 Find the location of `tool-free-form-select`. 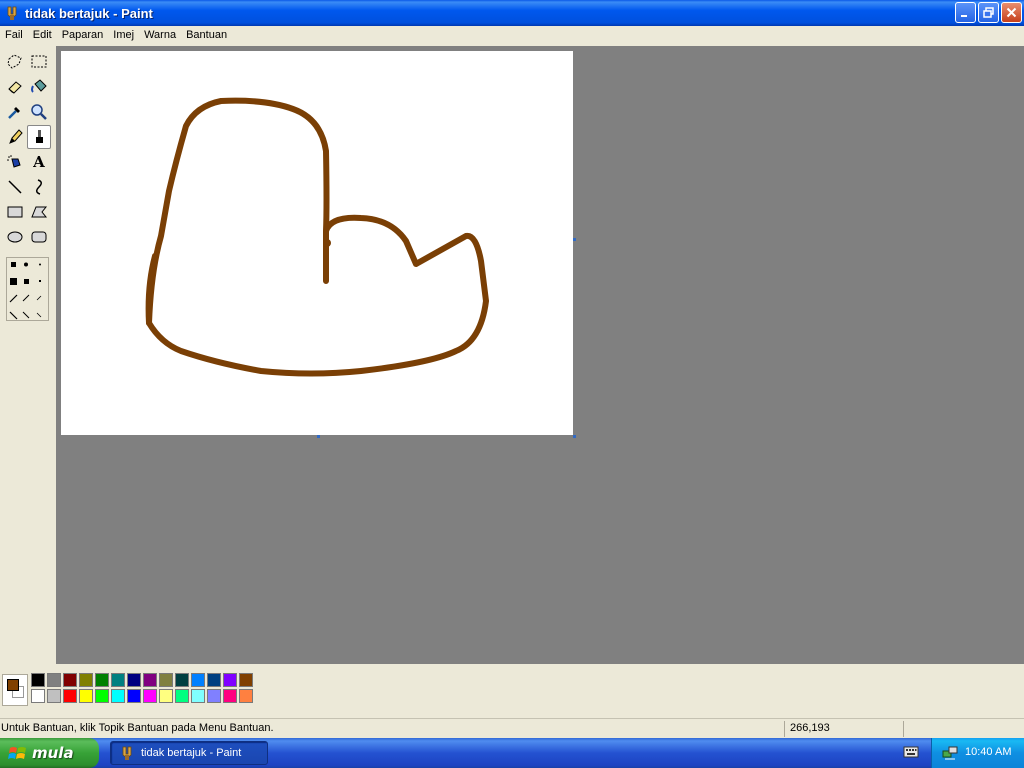

tool-free-form-select is located at coordinates (15, 62).